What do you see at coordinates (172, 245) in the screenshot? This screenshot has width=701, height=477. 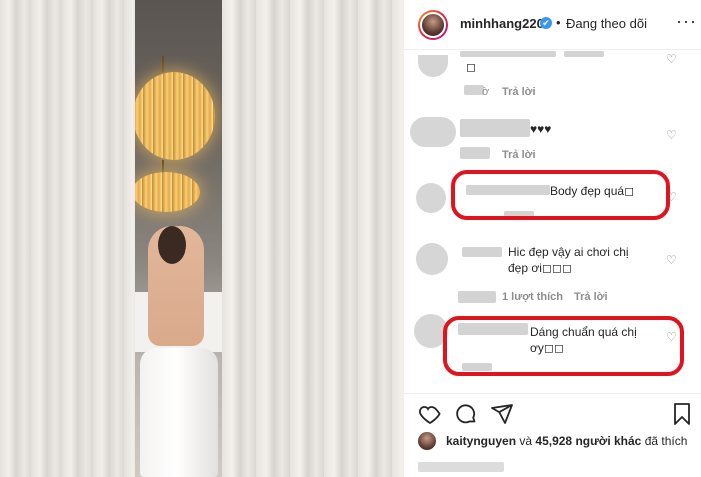 I see `photo-figure-hair` at bounding box center [172, 245].